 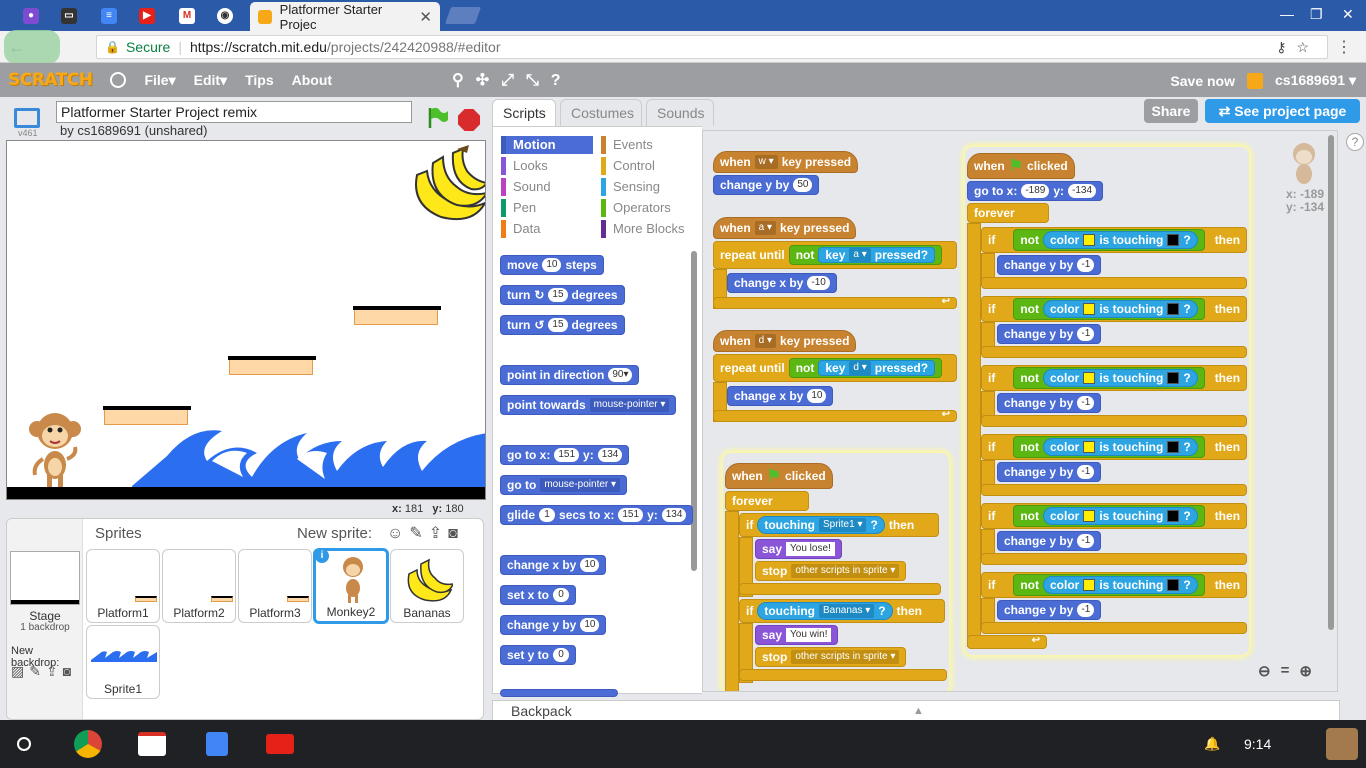 I want to click on omnibox-key-star-icons: ⚷☆, so click(x=1297, y=47).